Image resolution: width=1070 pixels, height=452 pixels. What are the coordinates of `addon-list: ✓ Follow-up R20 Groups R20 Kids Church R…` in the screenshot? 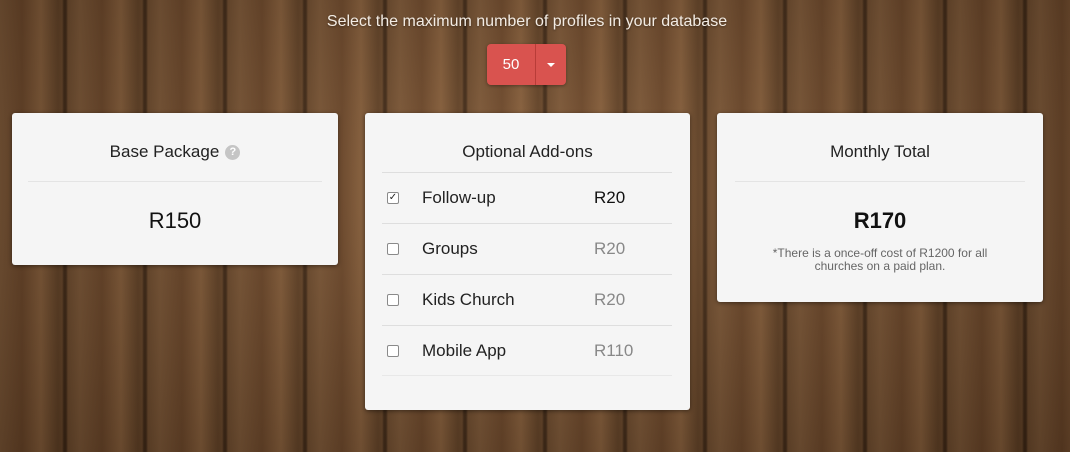 It's located at (527, 274).